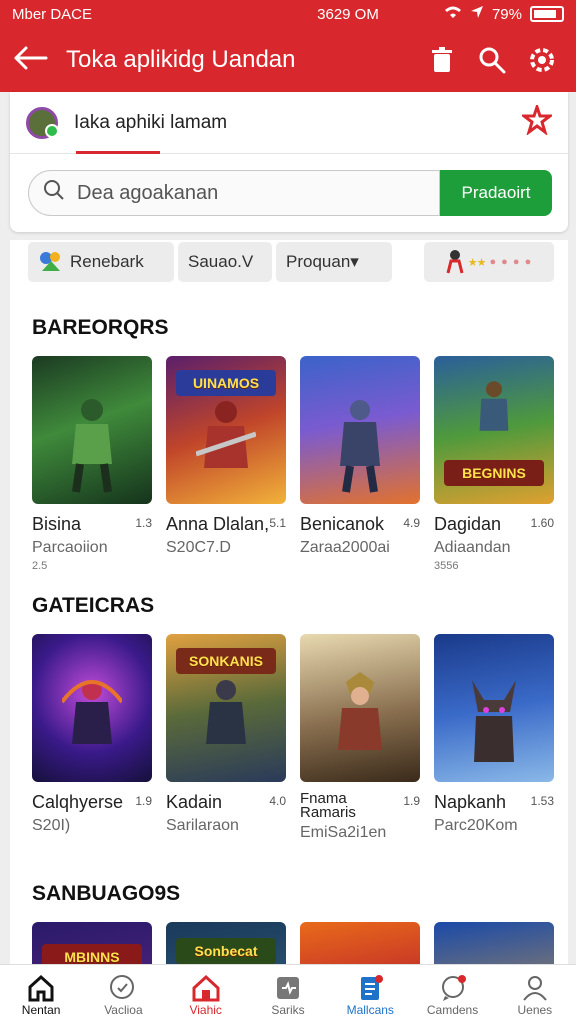 The width and height of the screenshot is (576, 1024). What do you see at coordinates (181, 59) in the screenshot?
I see `page-title: Toka aplikidg Uandan` at bounding box center [181, 59].